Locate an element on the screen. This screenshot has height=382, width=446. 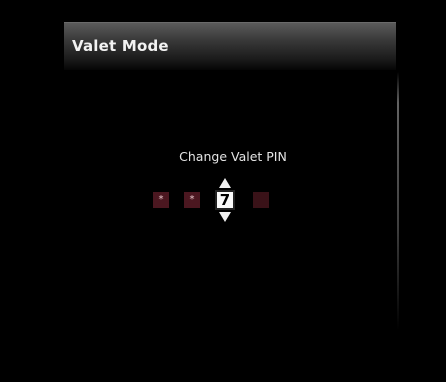
arrow-down-icon is located at coordinates (225, 217).